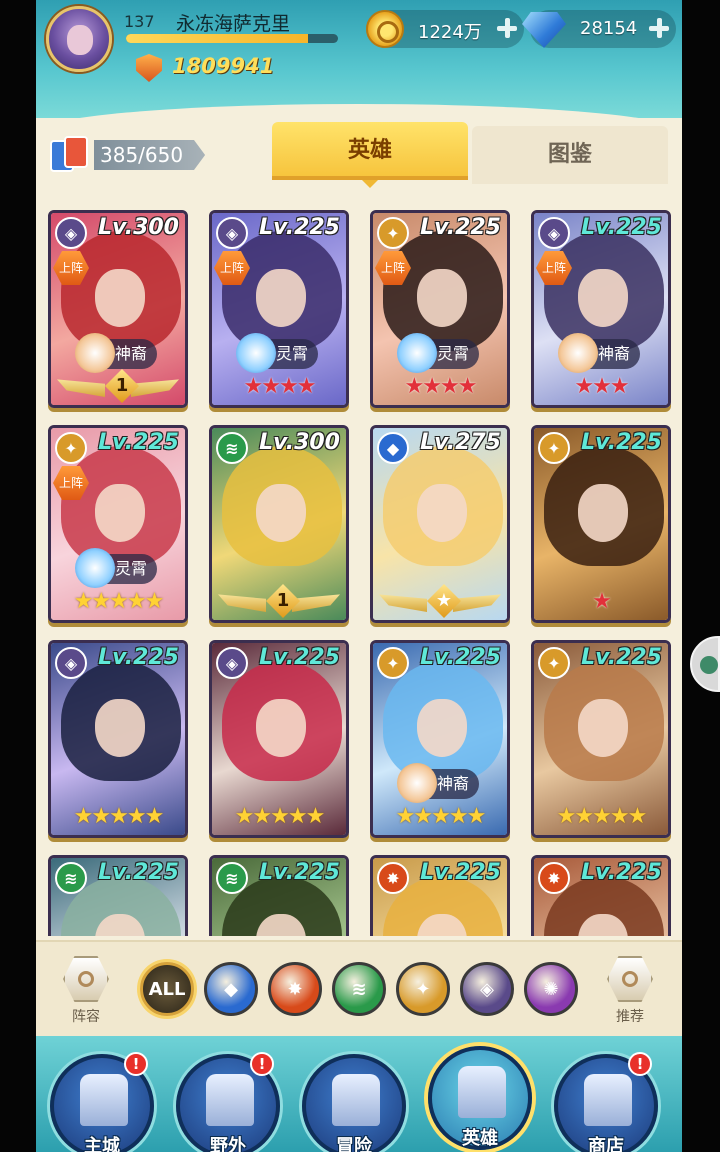 The width and height of the screenshot is (720, 1152). What do you see at coordinates (79, 39) in the screenshot?
I see `player-avatar` at bounding box center [79, 39].